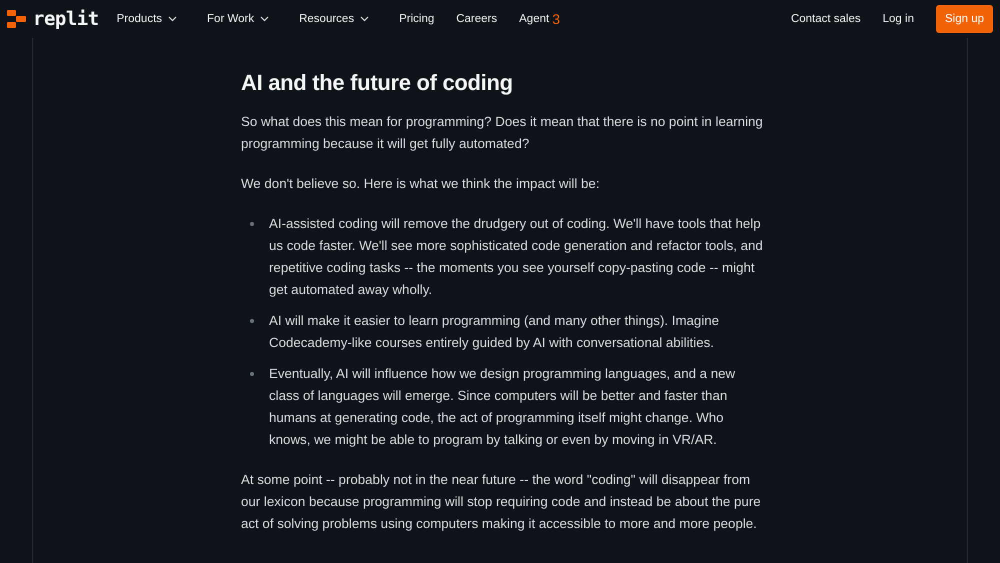  What do you see at coordinates (898, 19) in the screenshot?
I see `header-link: Log in` at bounding box center [898, 19].